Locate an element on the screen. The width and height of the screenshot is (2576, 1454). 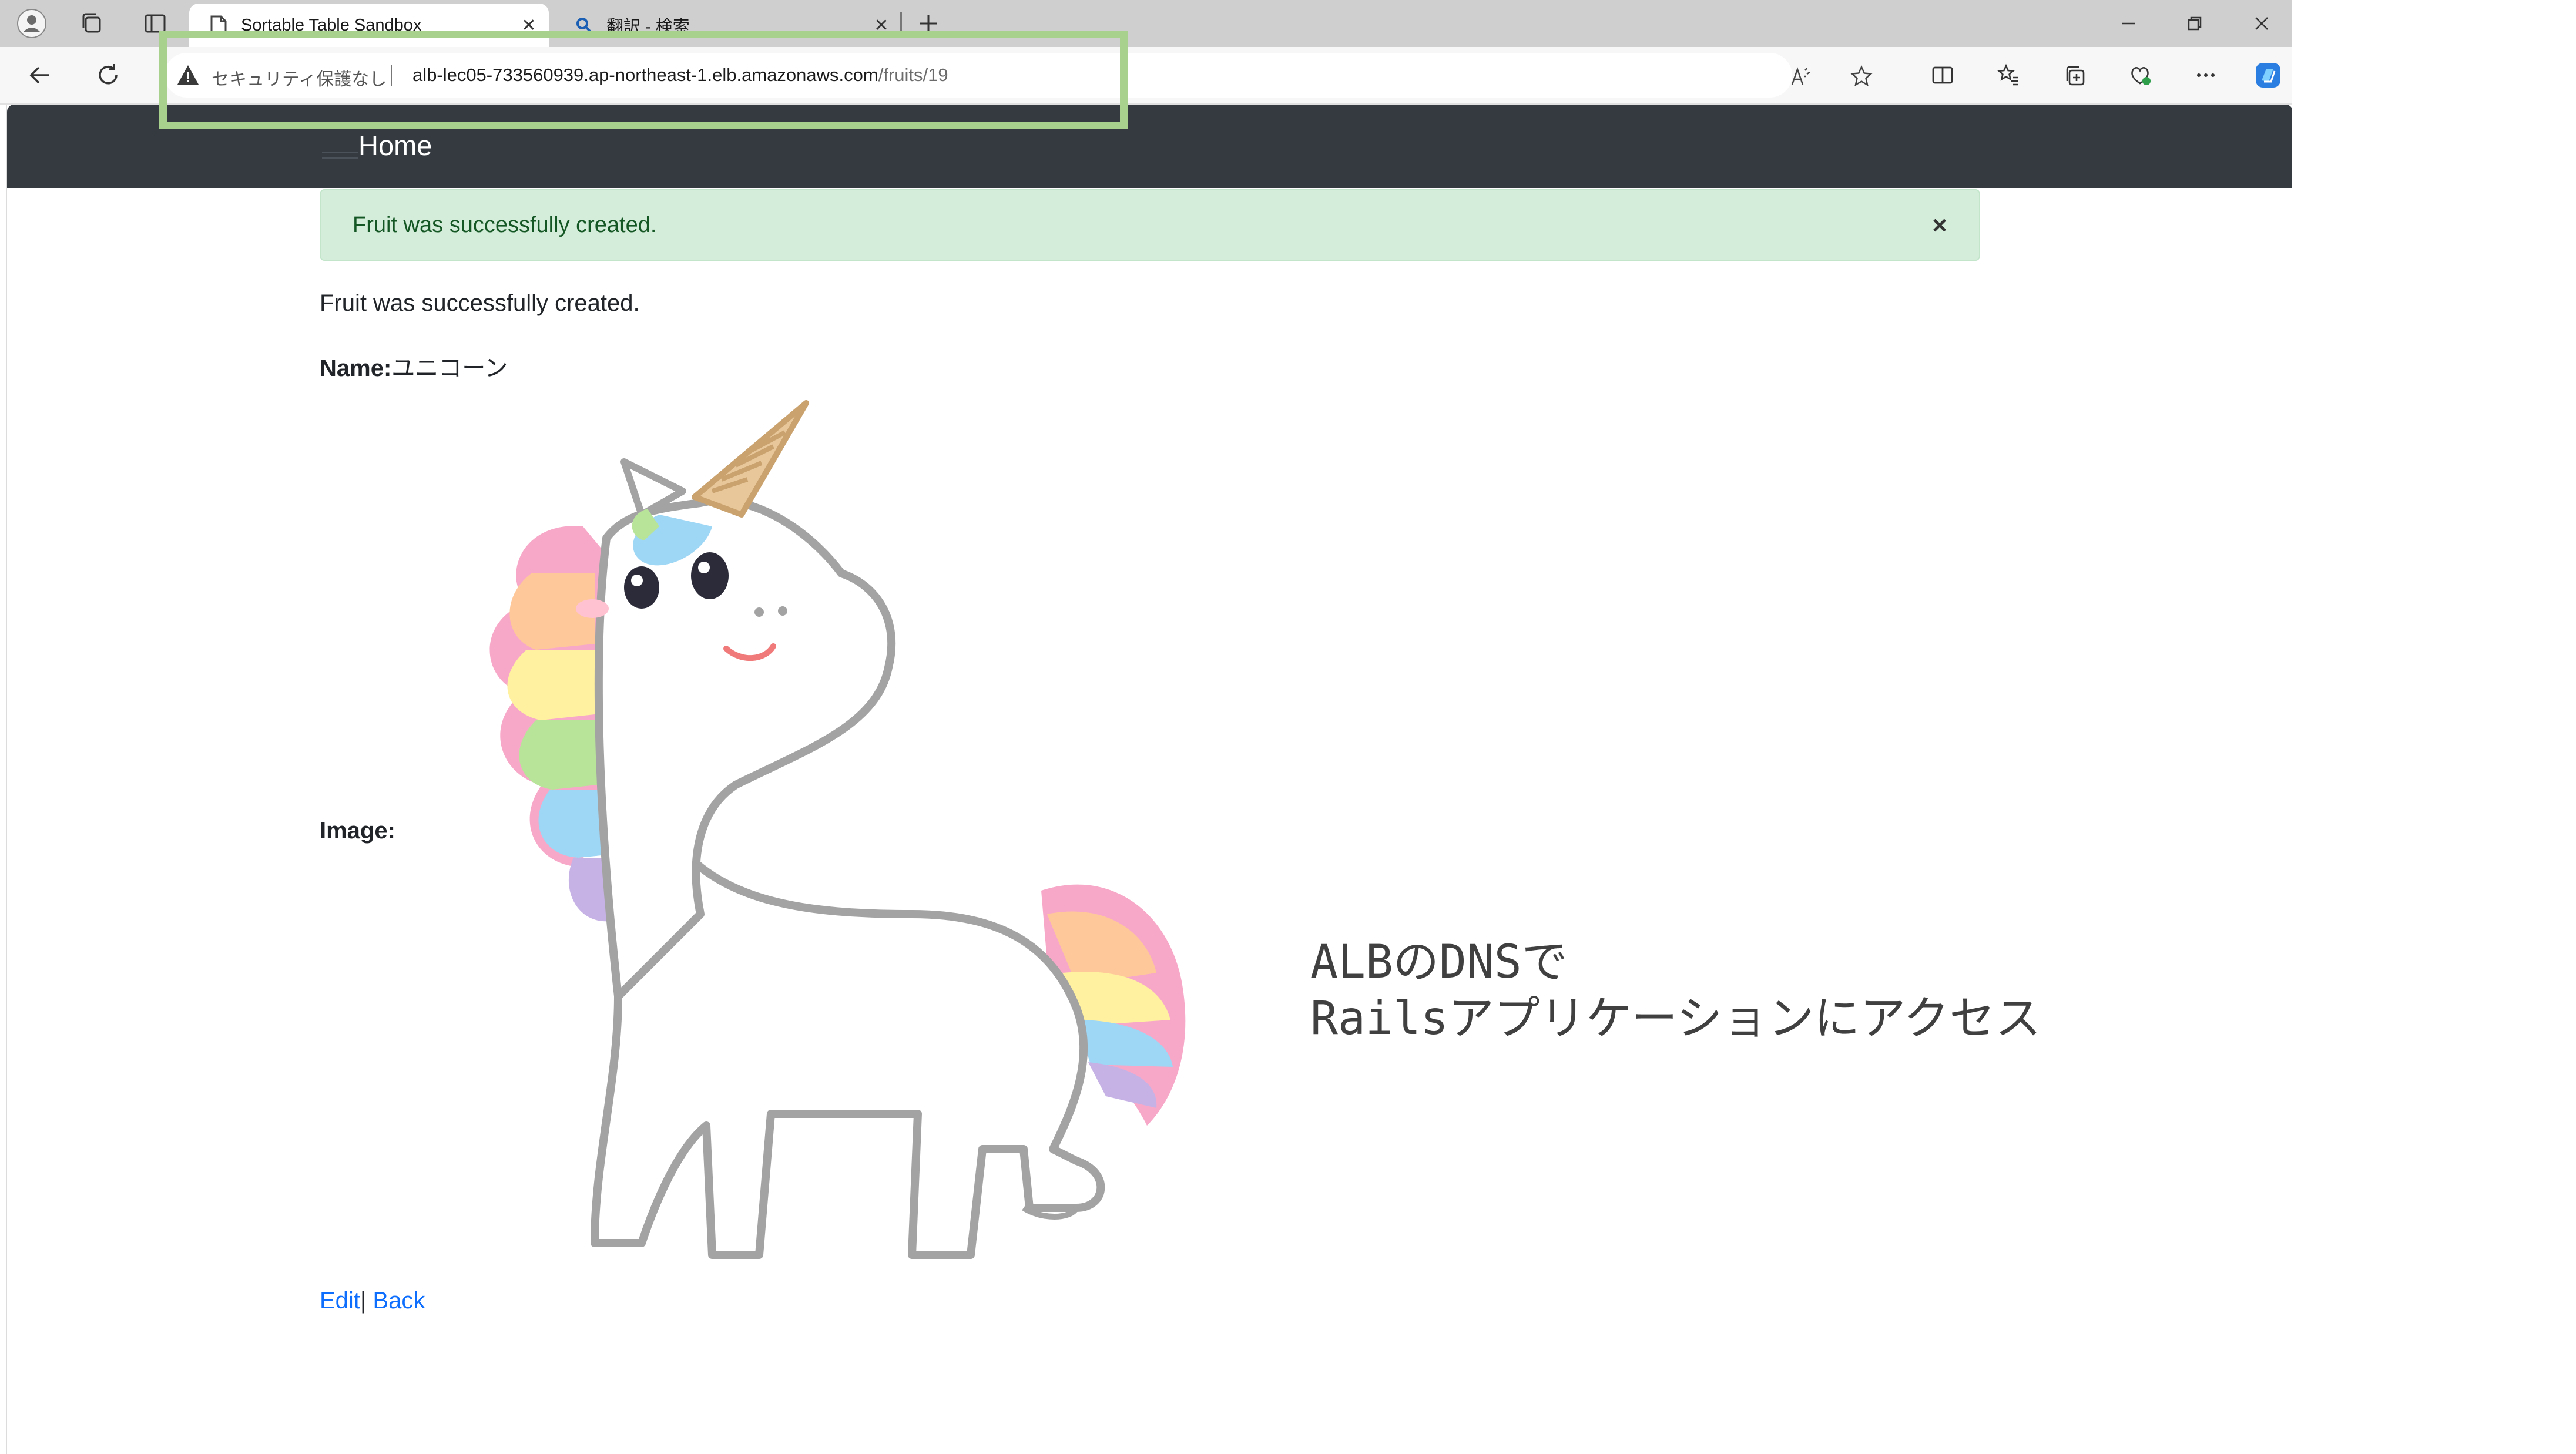
vertical-tabs-icon is located at coordinates (155, 23).